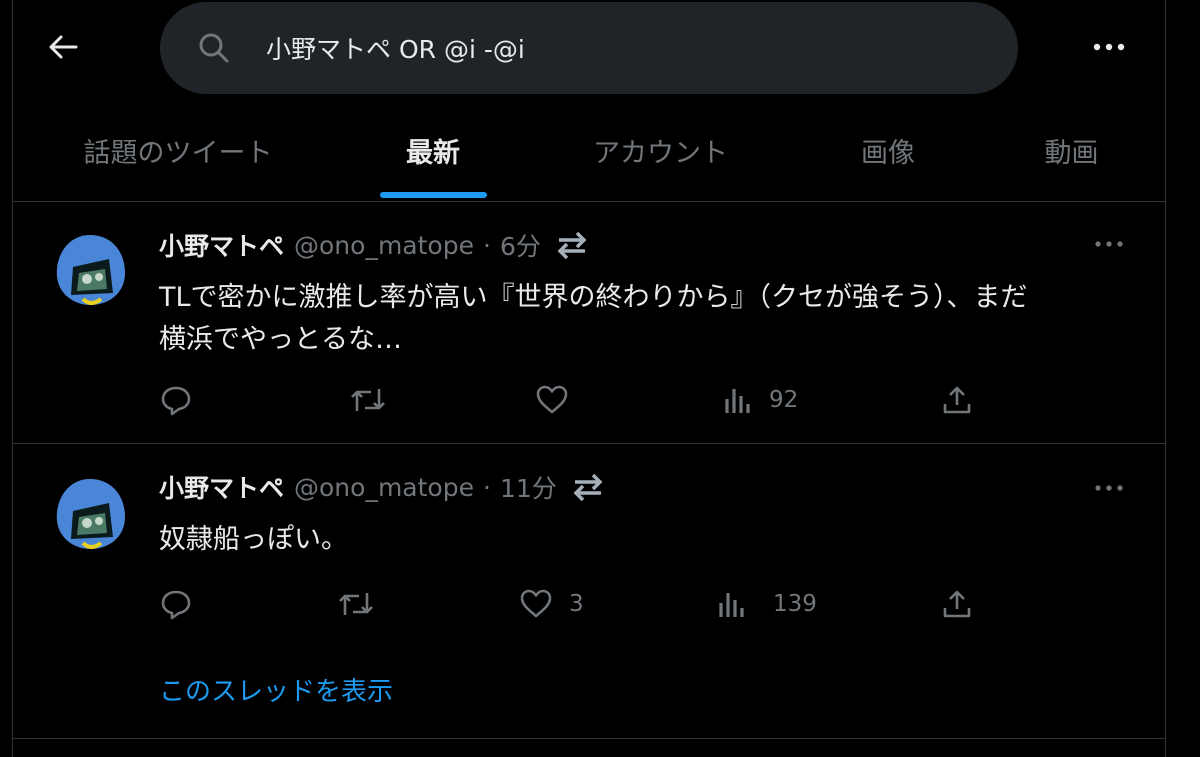 Image resolution: width=1200 pixels, height=757 pixels. I want to click on tweet-header: 小野マトペ @ono_matope · 6分, so click(374, 245).